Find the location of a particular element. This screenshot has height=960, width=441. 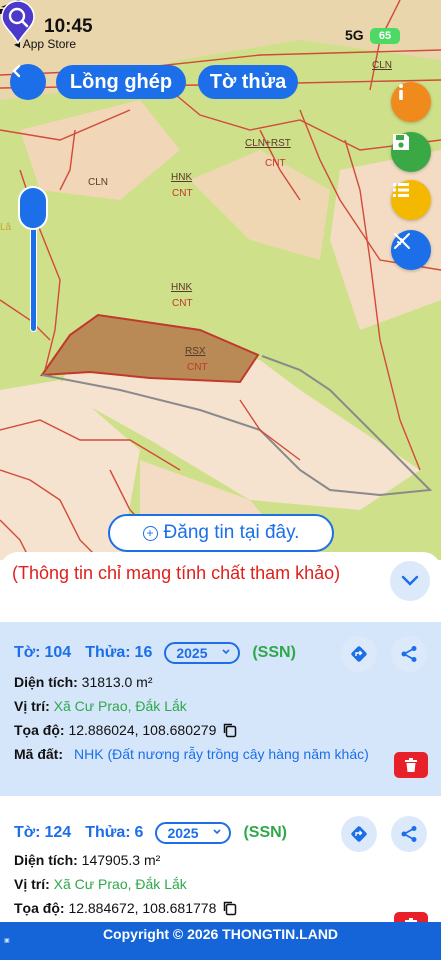

post-listing-label: Đăng tin tại đây. is located at coordinates (231, 532).